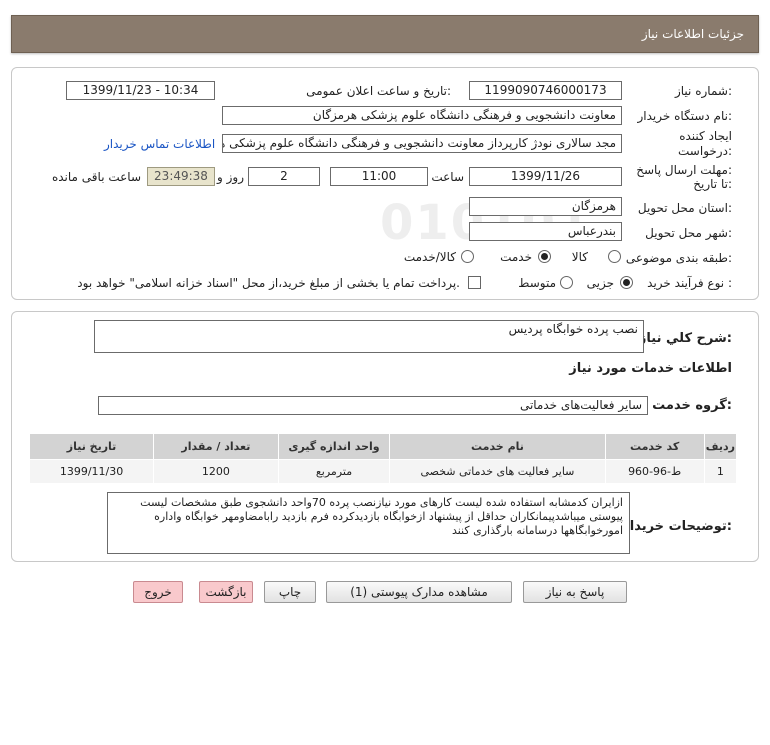 The width and height of the screenshot is (770, 745). Describe the element at coordinates (91, 446) in the screenshot. I see `col-need-date: تاریخ نیاز` at that location.